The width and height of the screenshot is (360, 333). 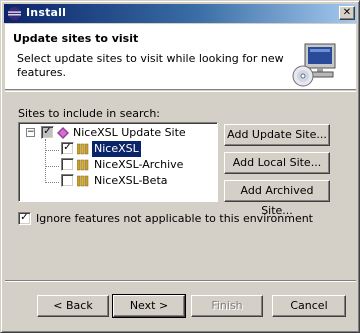 What do you see at coordinates (46, 12) in the screenshot?
I see `window-title: Install` at bounding box center [46, 12].